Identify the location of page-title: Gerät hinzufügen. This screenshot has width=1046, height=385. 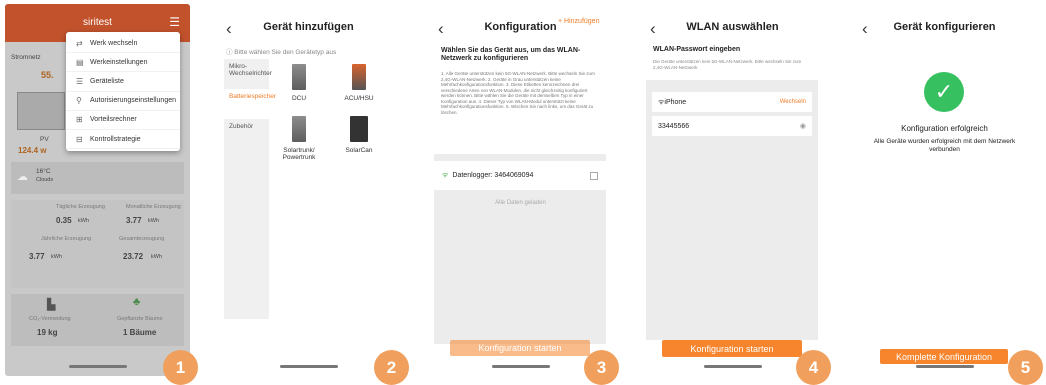
(308, 27).